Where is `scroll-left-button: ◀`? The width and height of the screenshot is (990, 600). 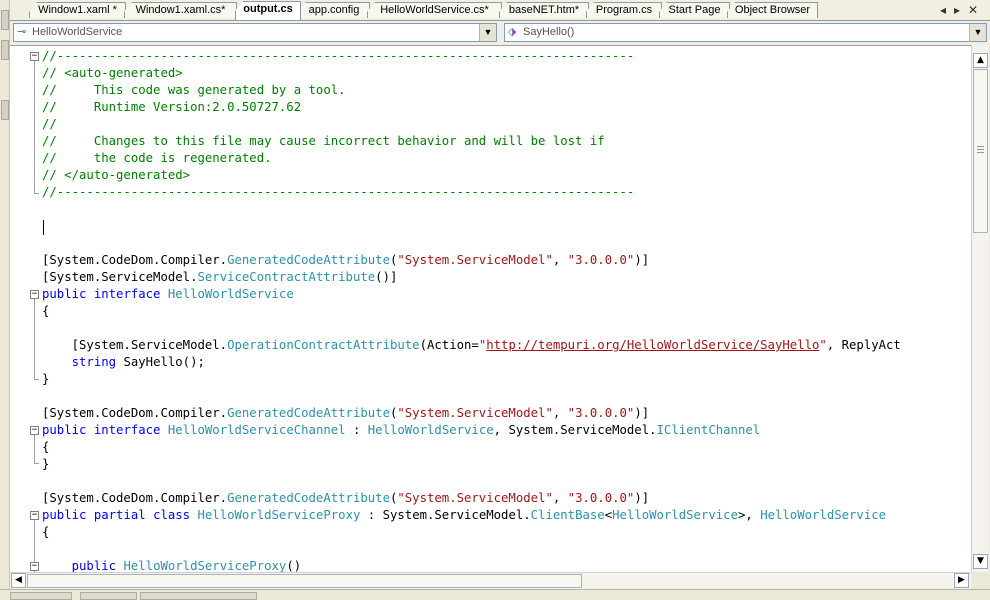 scroll-left-button: ◀ is located at coordinates (18, 580).